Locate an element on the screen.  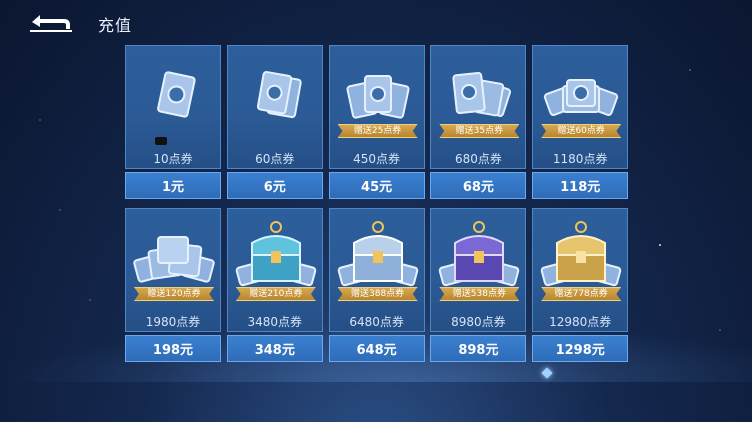
card-body: 赠送388点券 6480点券 is located at coordinates (376, 270).